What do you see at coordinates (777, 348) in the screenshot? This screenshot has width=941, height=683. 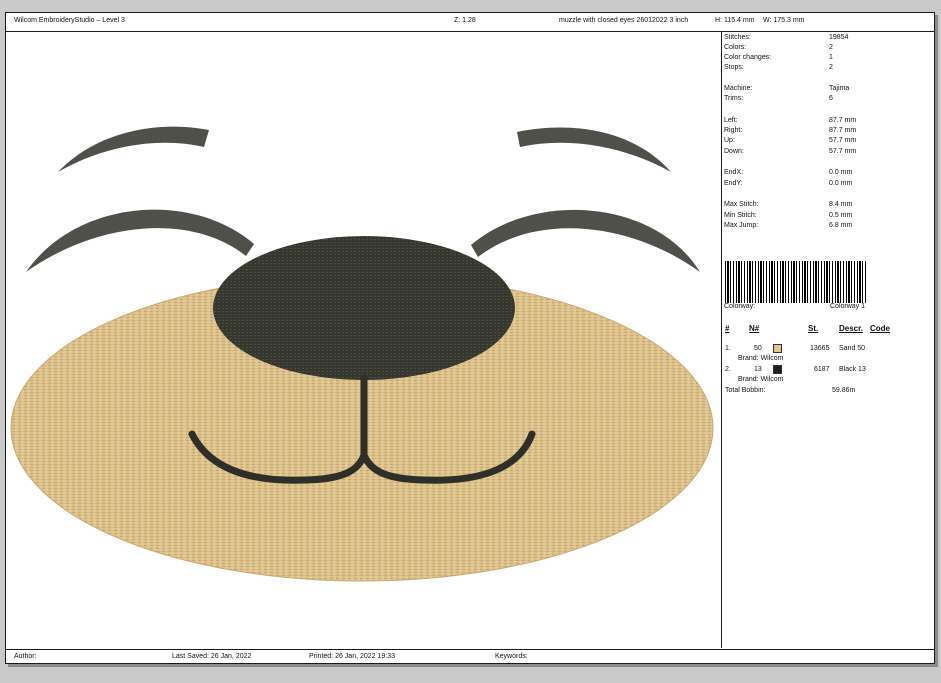 I see `color-row-1-swatch` at bounding box center [777, 348].